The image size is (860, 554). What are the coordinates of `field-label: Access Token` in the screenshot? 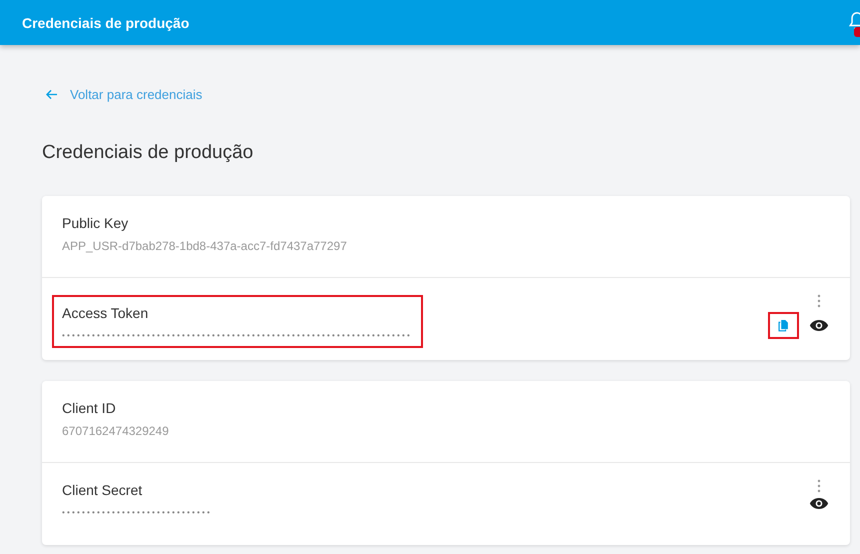 It's located at (106, 313).